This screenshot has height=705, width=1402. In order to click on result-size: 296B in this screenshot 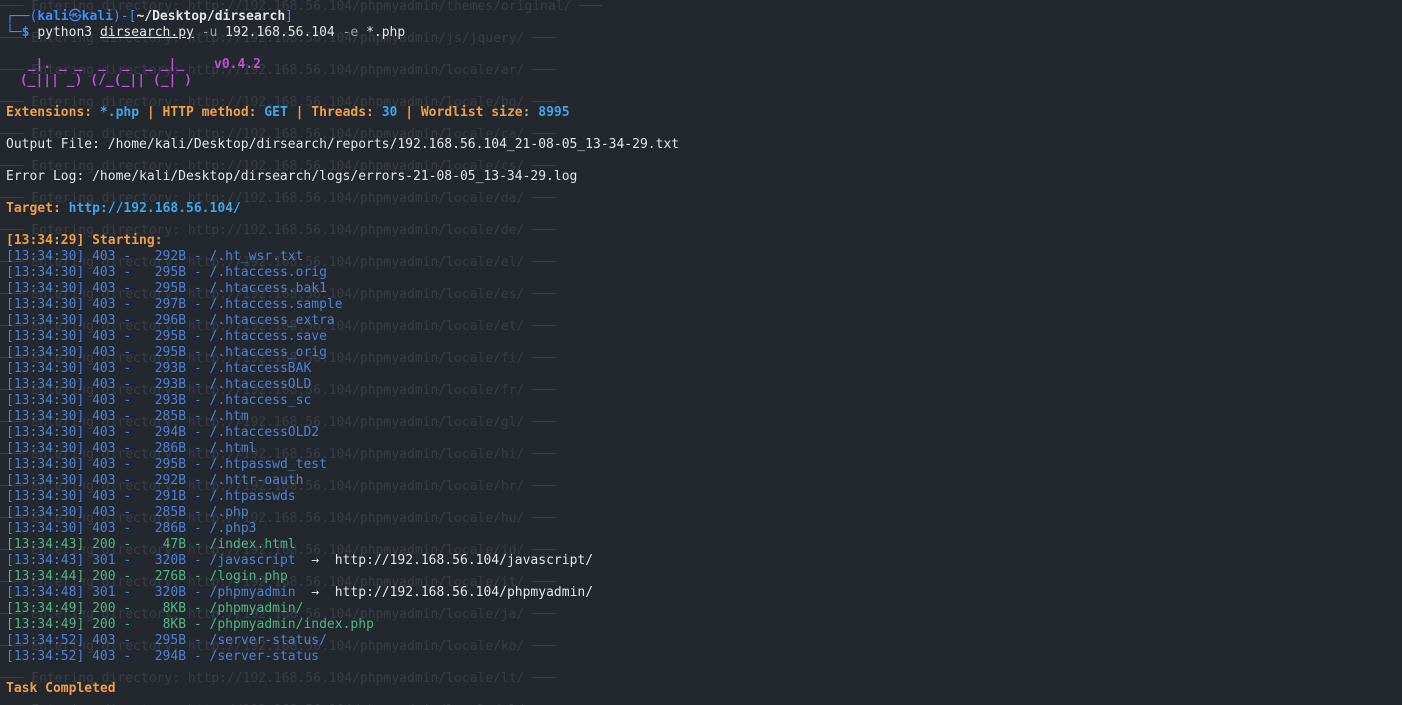, I will do `click(170, 320)`.